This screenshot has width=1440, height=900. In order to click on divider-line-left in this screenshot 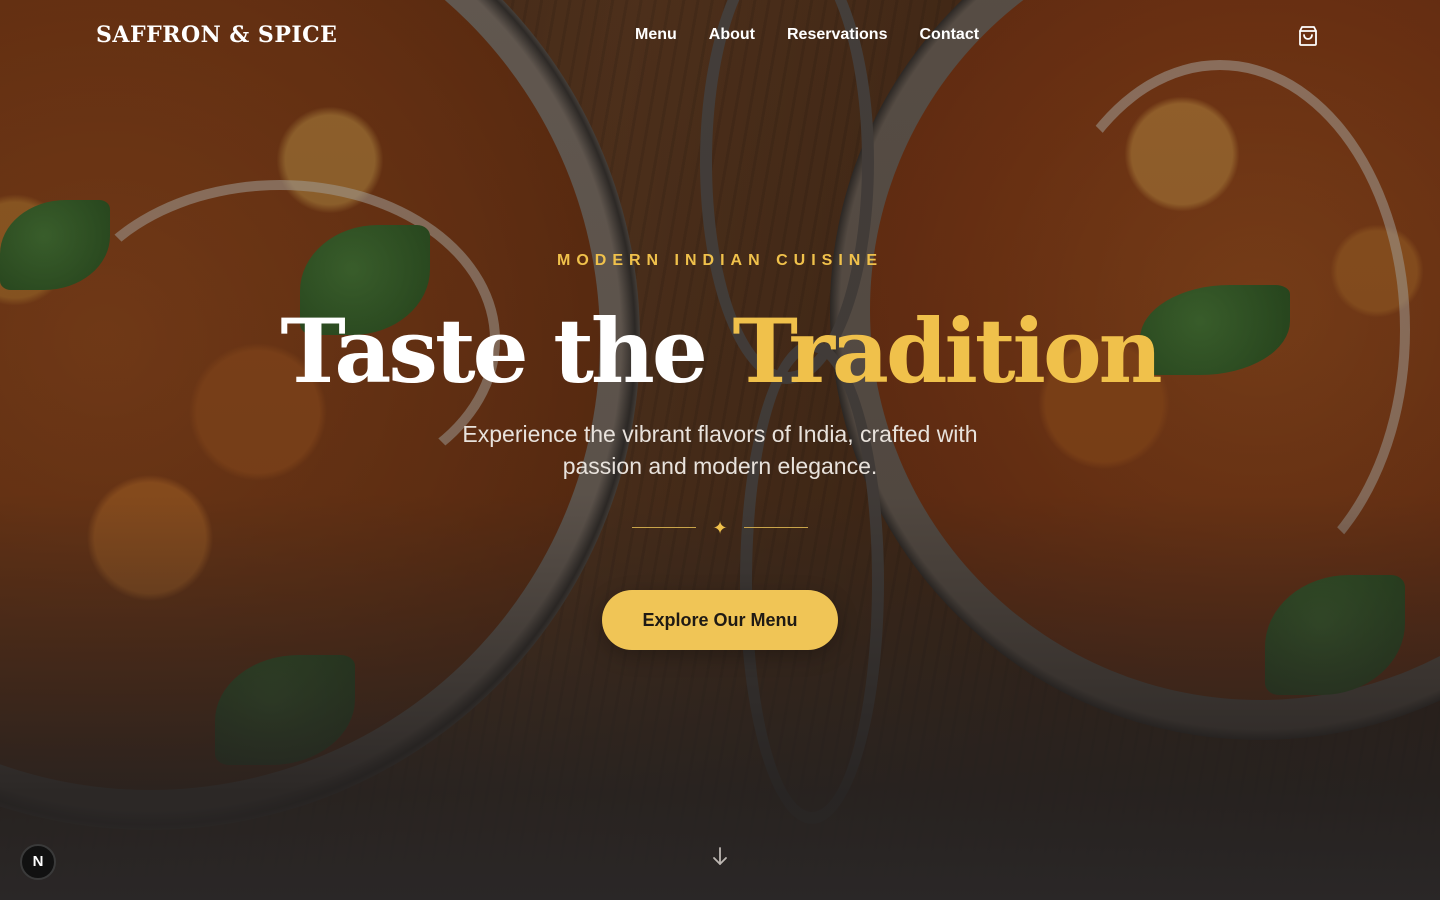, I will do `click(664, 527)`.